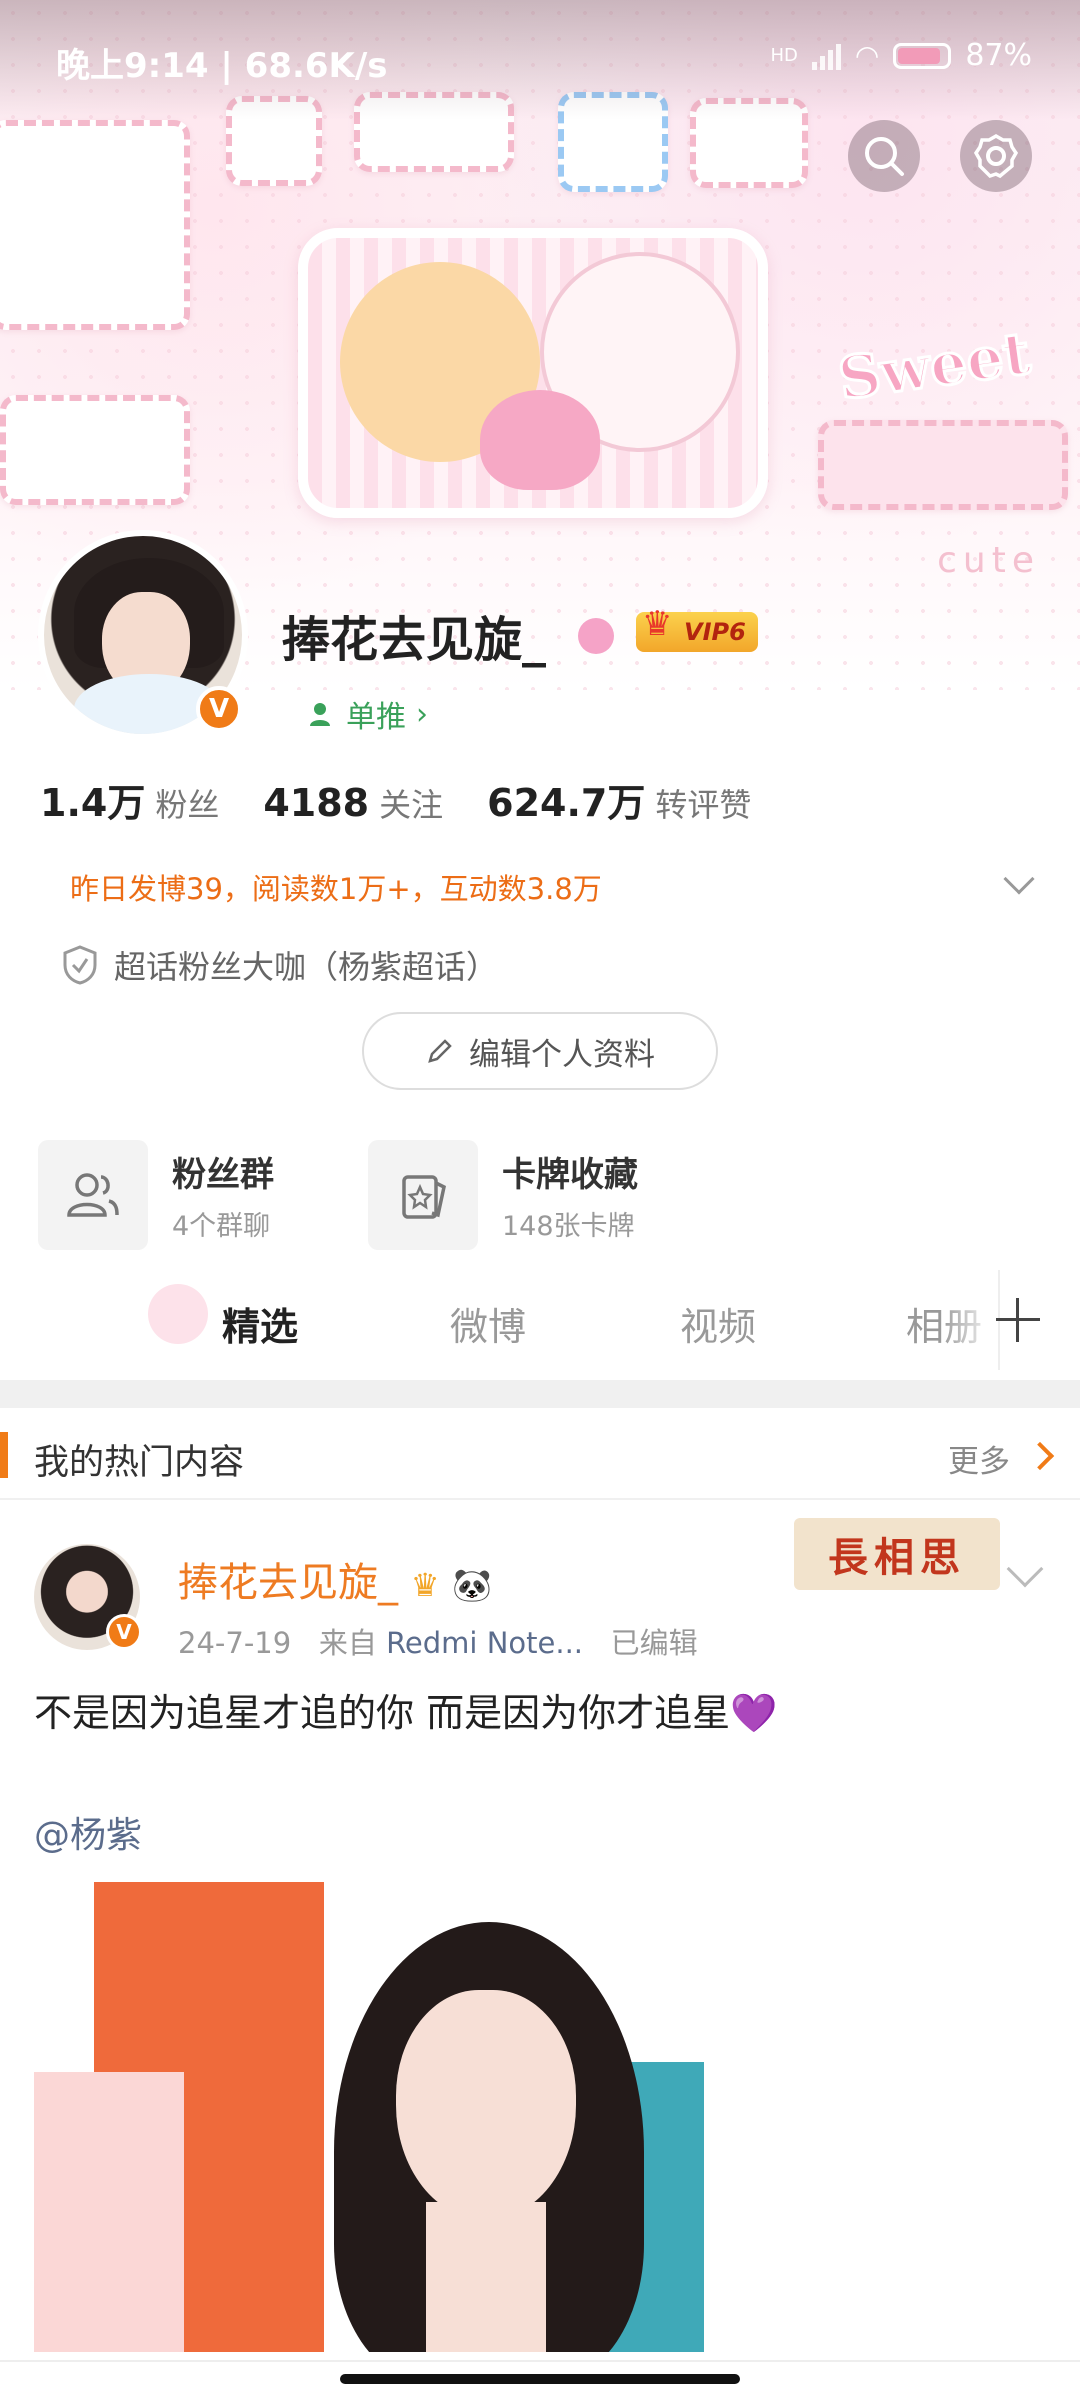 Image resolution: width=1080 pixels, height=2400 pixels. What do you see at coordinates (260, 1323) in the screenshot?
I see `tab-featured: 精选` at bounding box center [260, 1323].